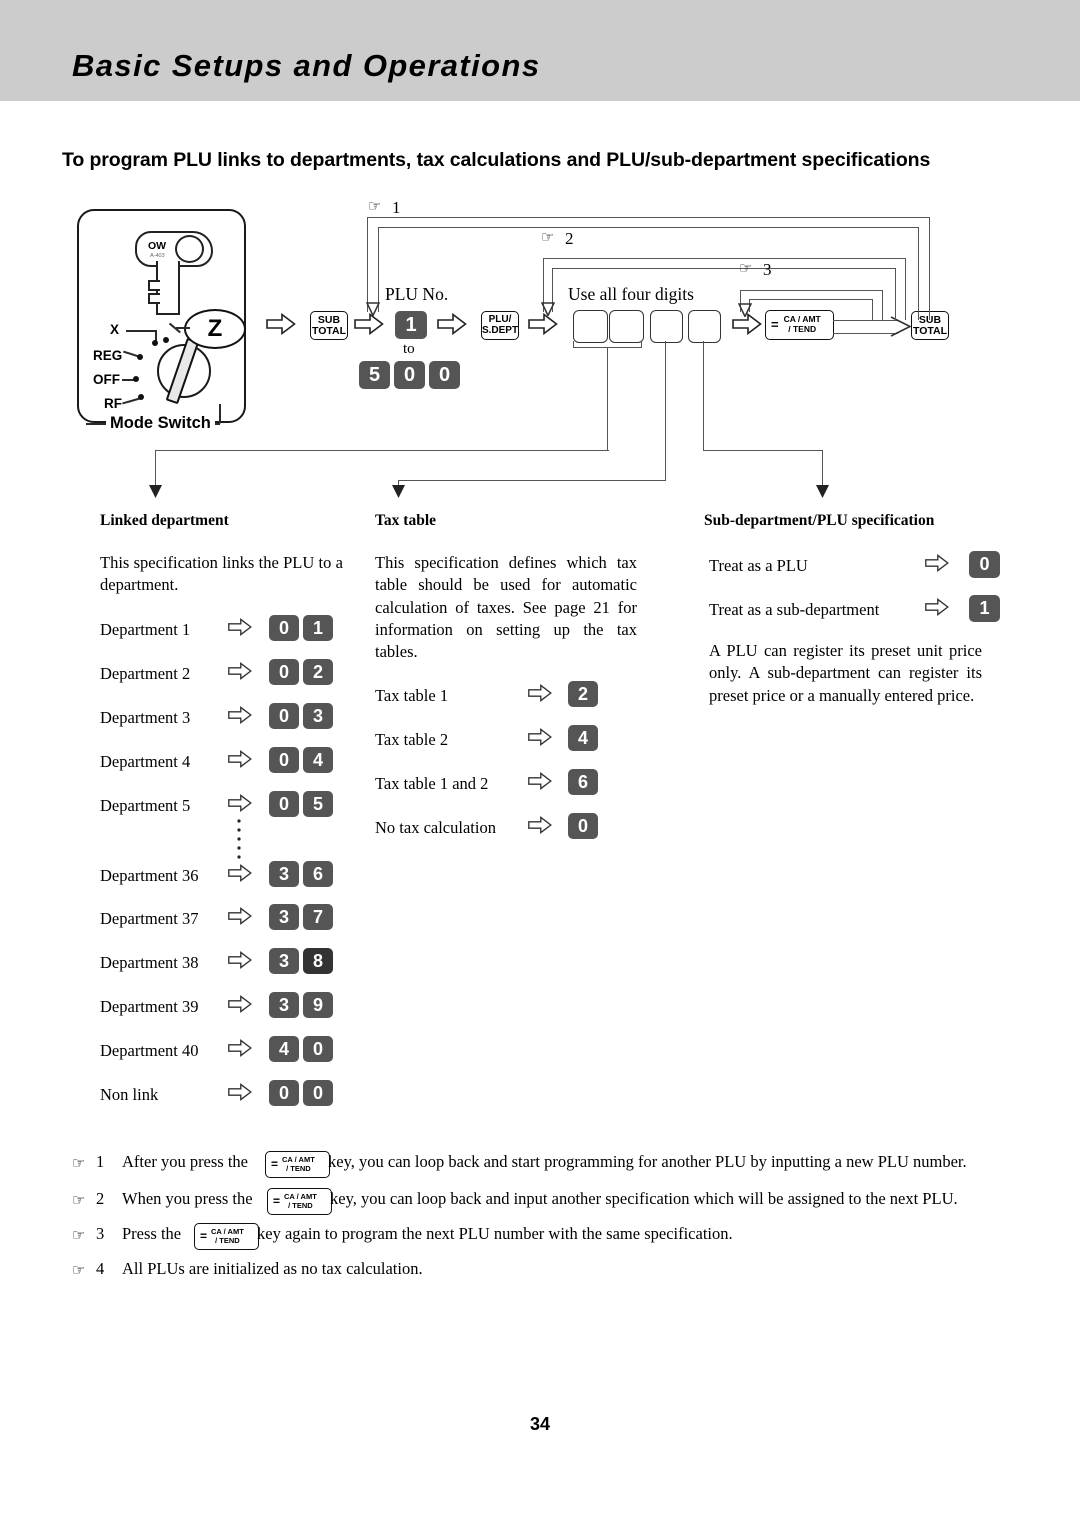 The width and height of the screenshot is (1080, 1528). I want to click on linked-dept-code-digit: 9, so click(318, 1005).